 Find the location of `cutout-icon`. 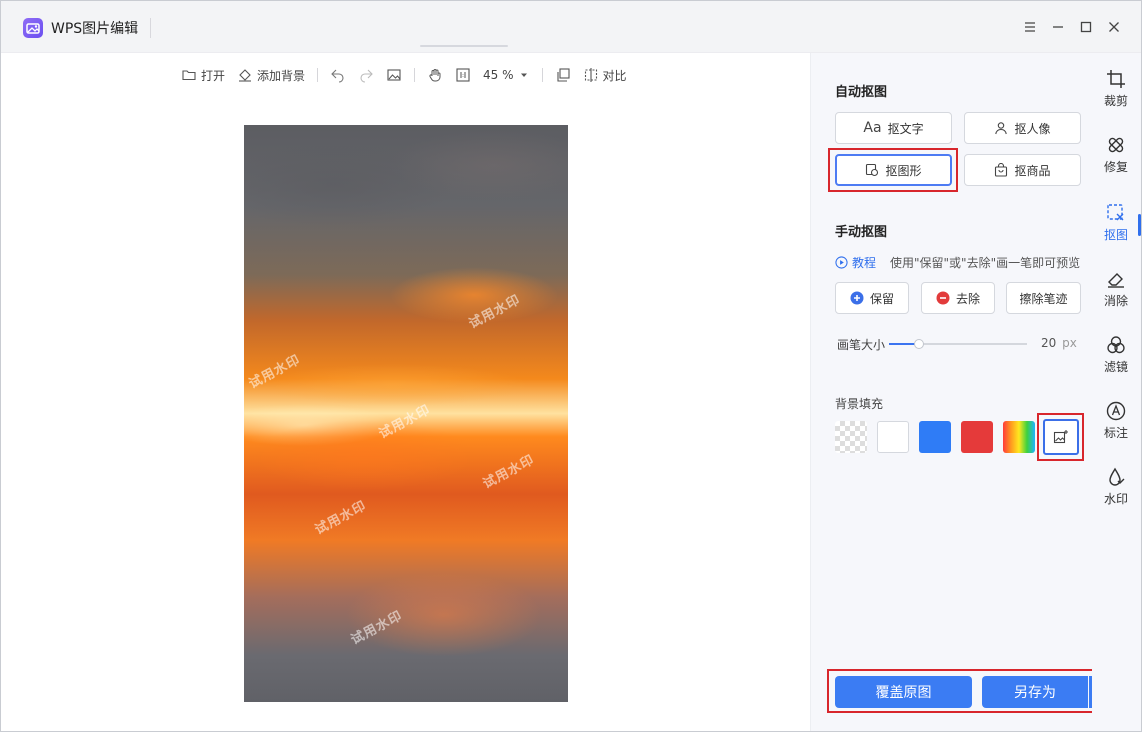

cutout-icon is located at coordinates (1115, 212).